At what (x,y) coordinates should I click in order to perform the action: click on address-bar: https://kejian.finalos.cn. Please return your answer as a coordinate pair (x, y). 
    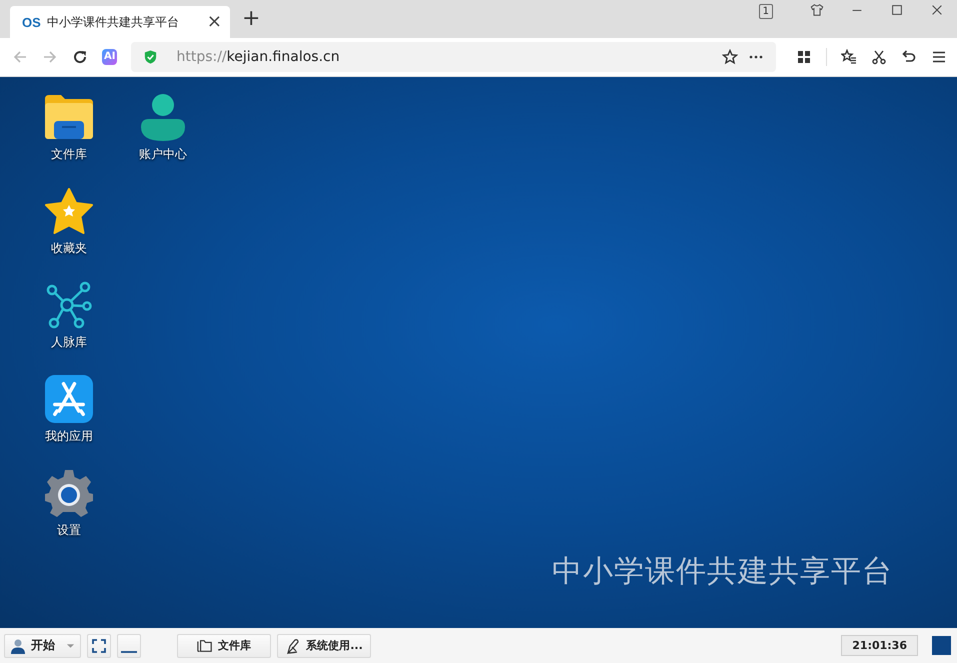
    Looking at the image, I should click on (453, 57).